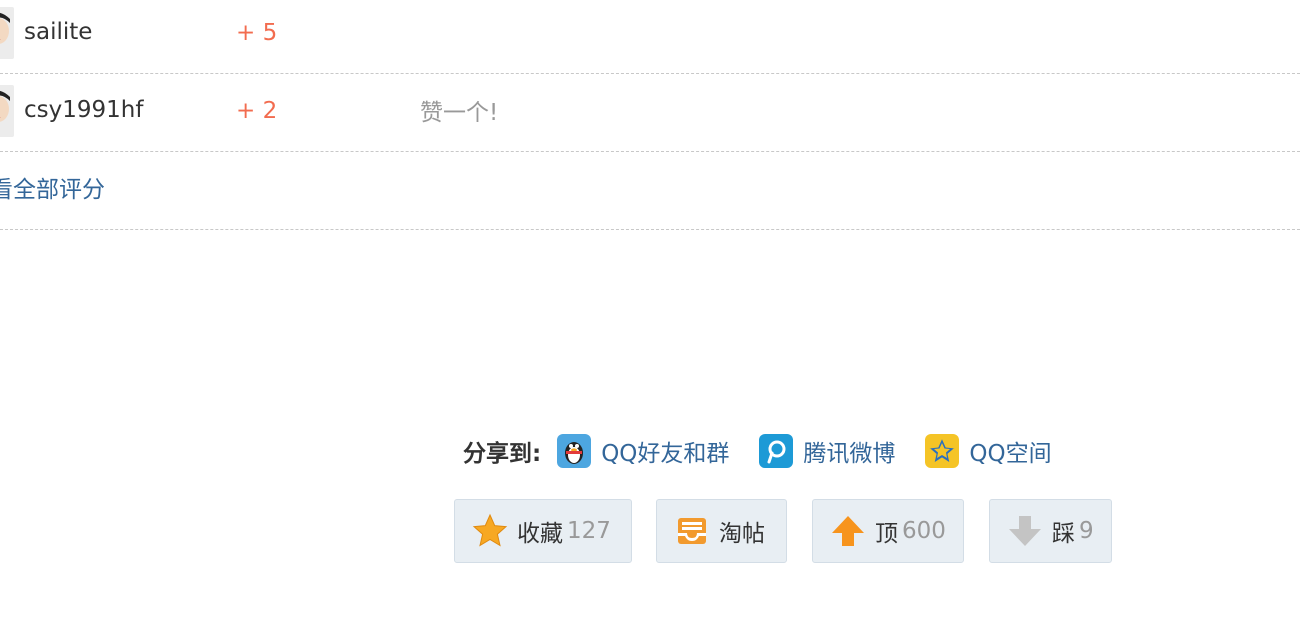  Describe the element at coordinates (848, 531) in the screenshot. I see `arrow-up-icon` at that location.